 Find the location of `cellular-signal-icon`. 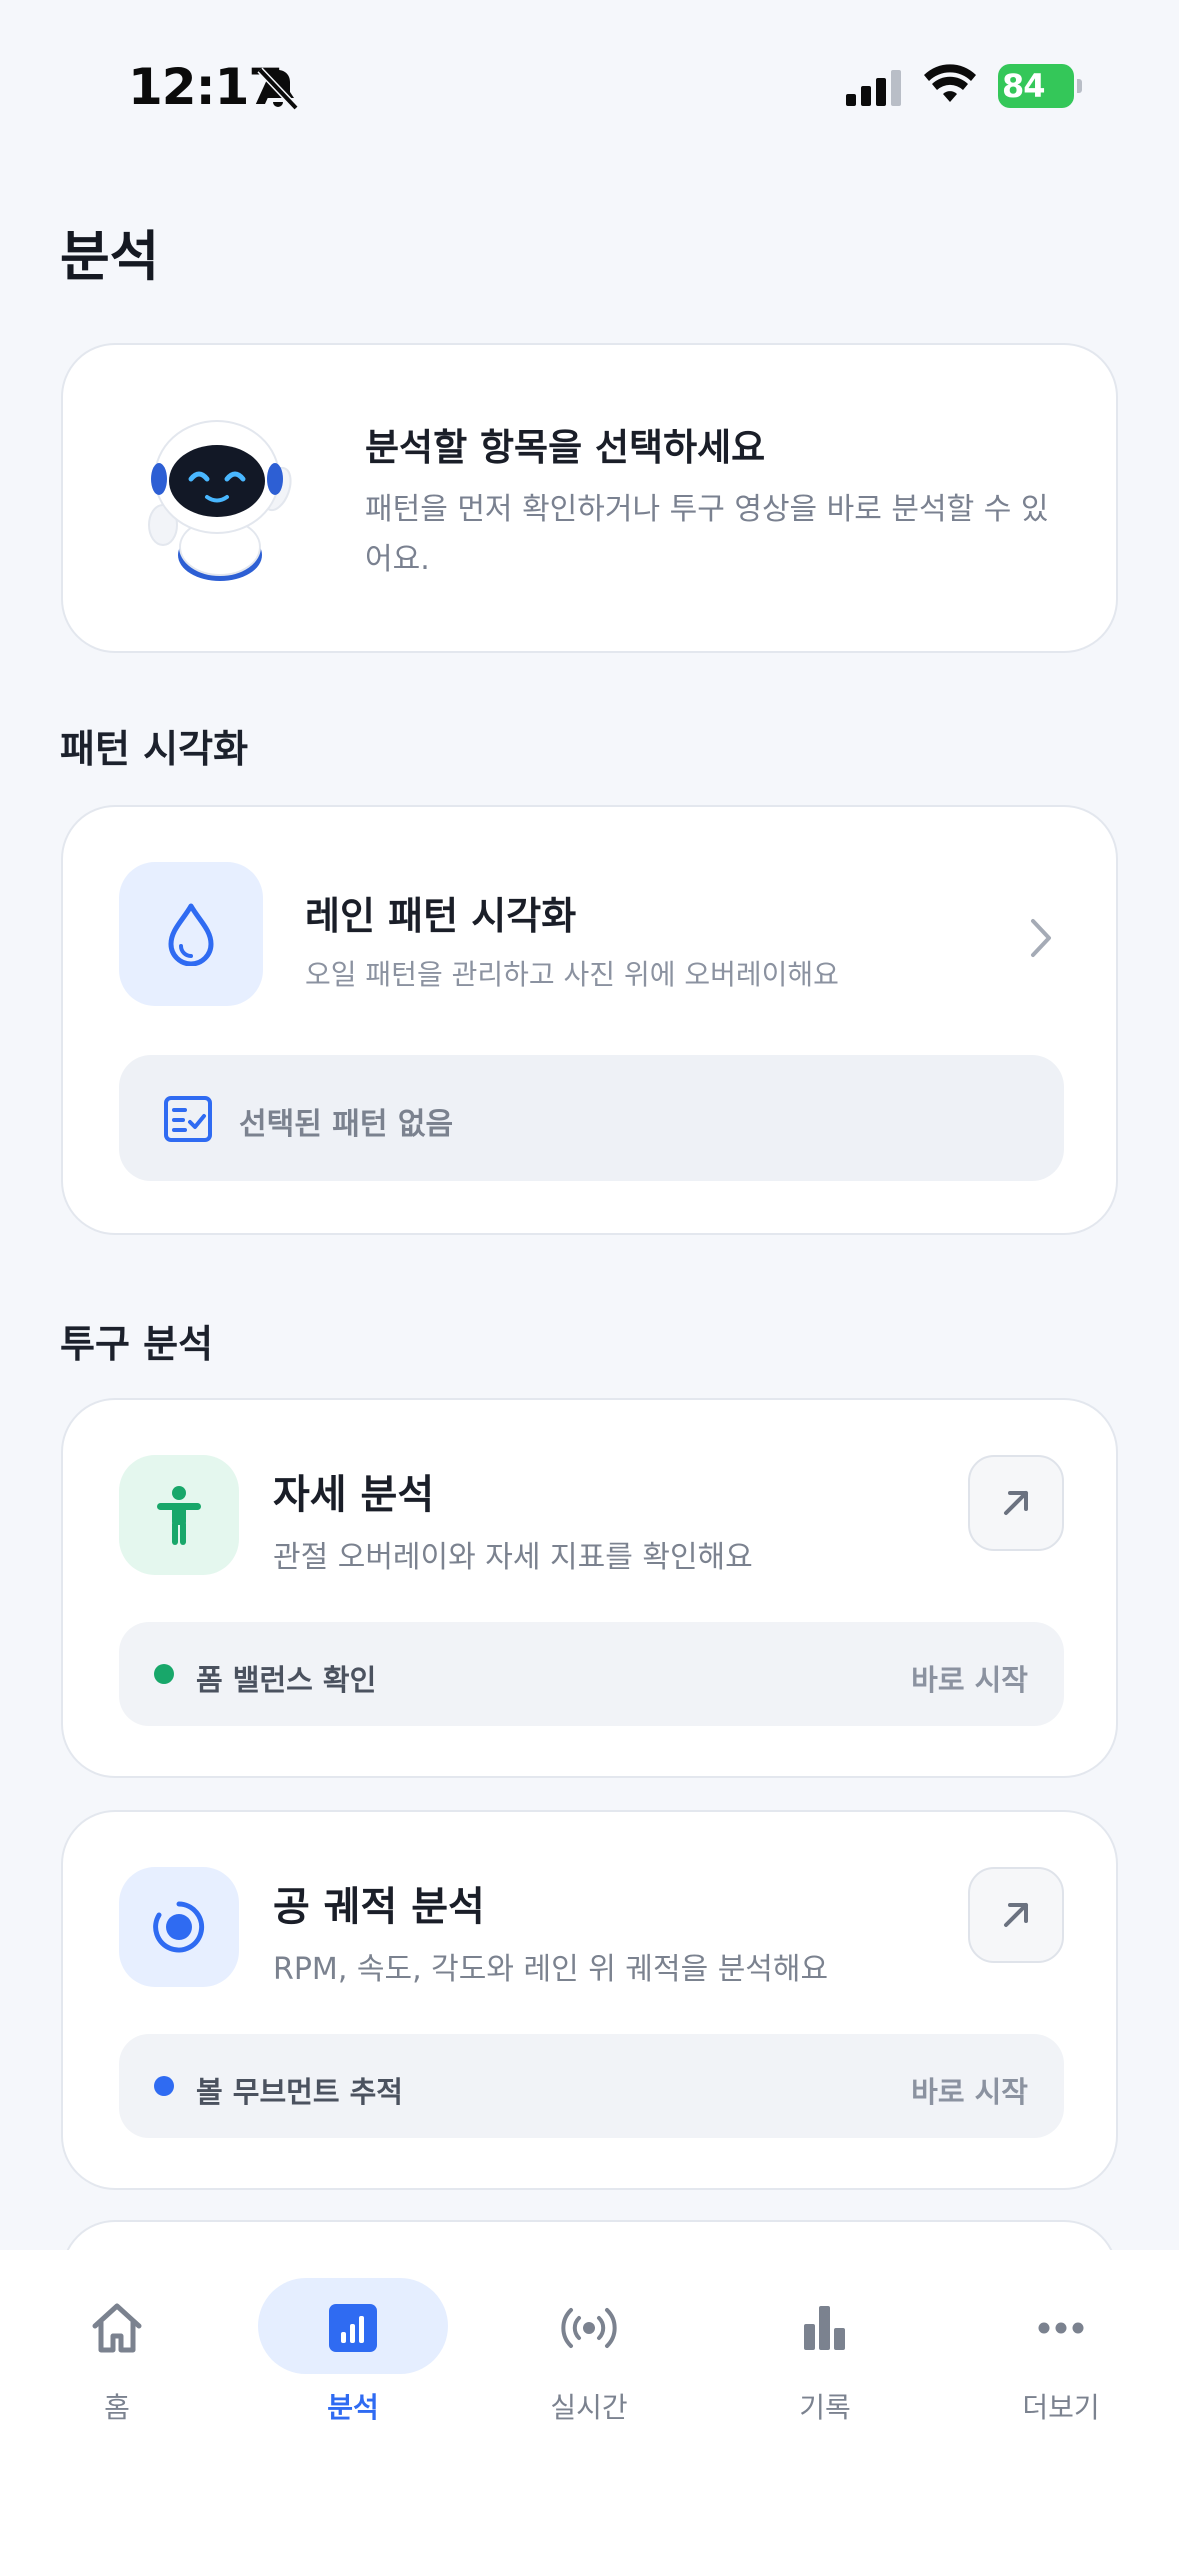

cellular-signal-icon is located at coordinates (873, 88).